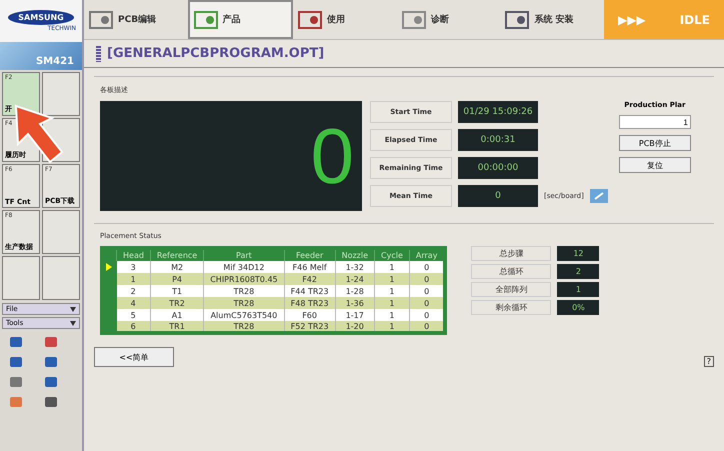 The width and height of the screenshot is (724, 451). I want to click on table-cell: M2, so click(177, 267).